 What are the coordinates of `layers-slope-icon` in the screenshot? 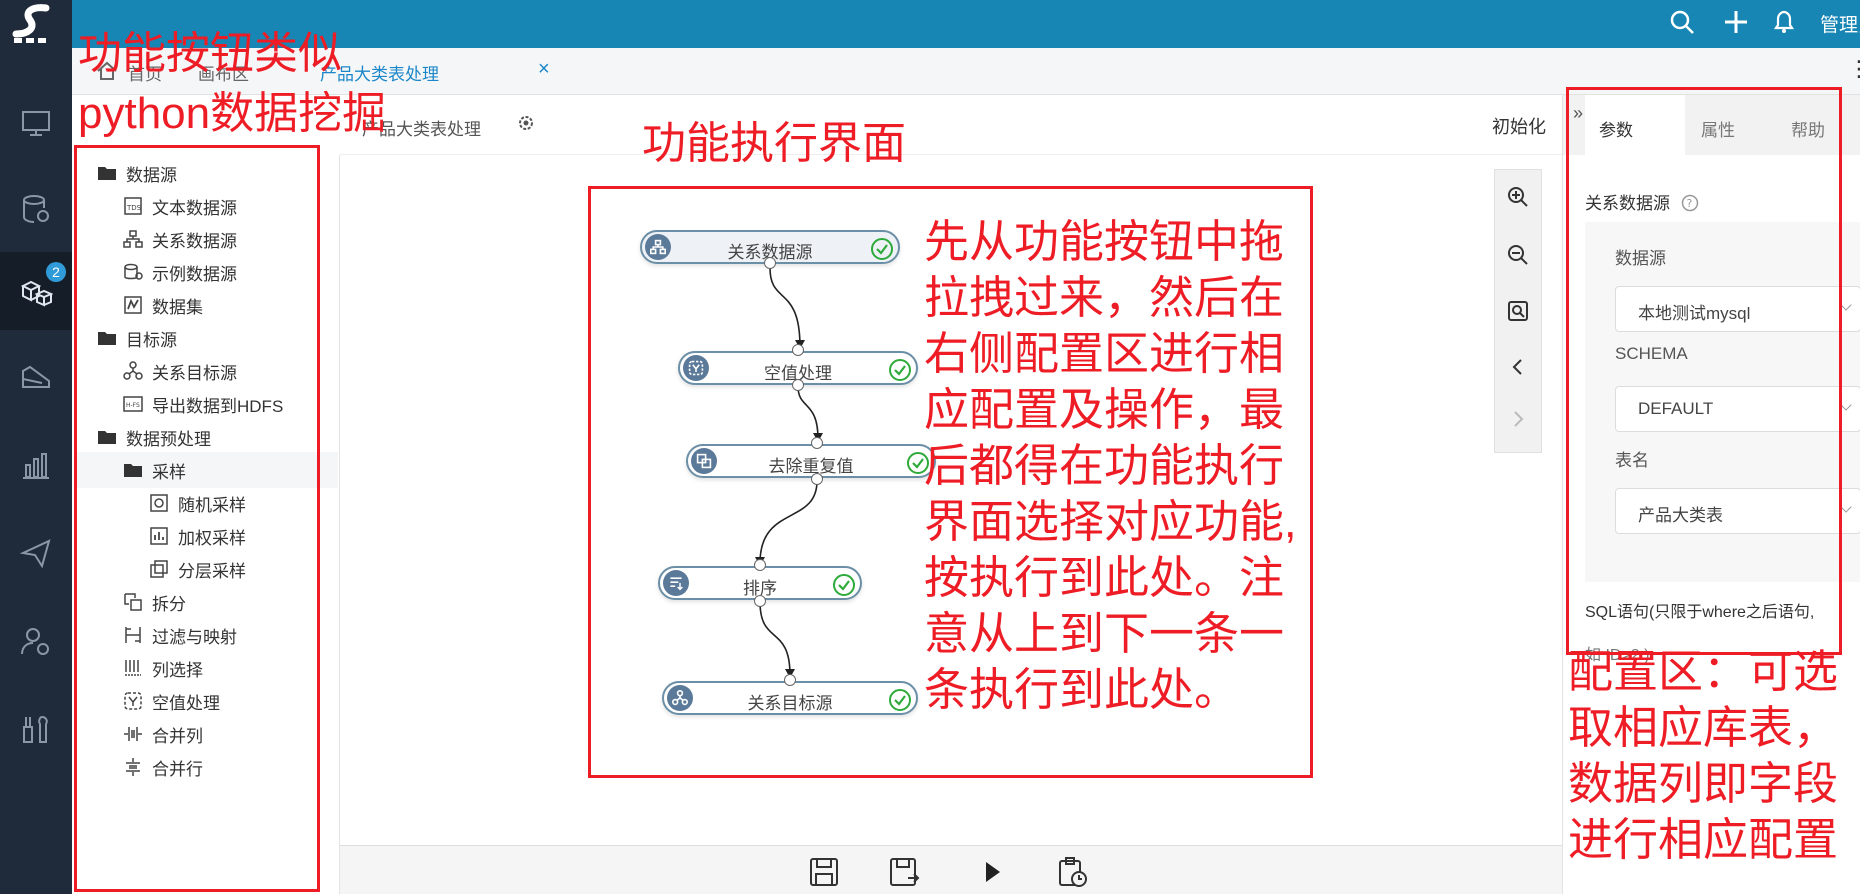 It's located at (36, 376).